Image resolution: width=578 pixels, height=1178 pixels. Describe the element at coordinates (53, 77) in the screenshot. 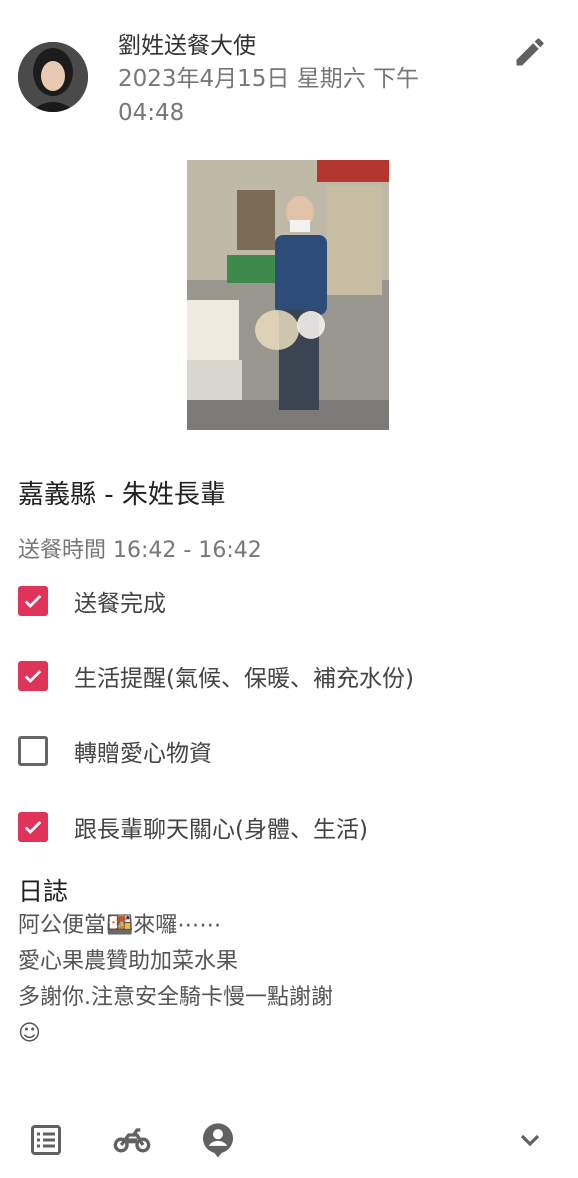

I see `avatar` at that location.